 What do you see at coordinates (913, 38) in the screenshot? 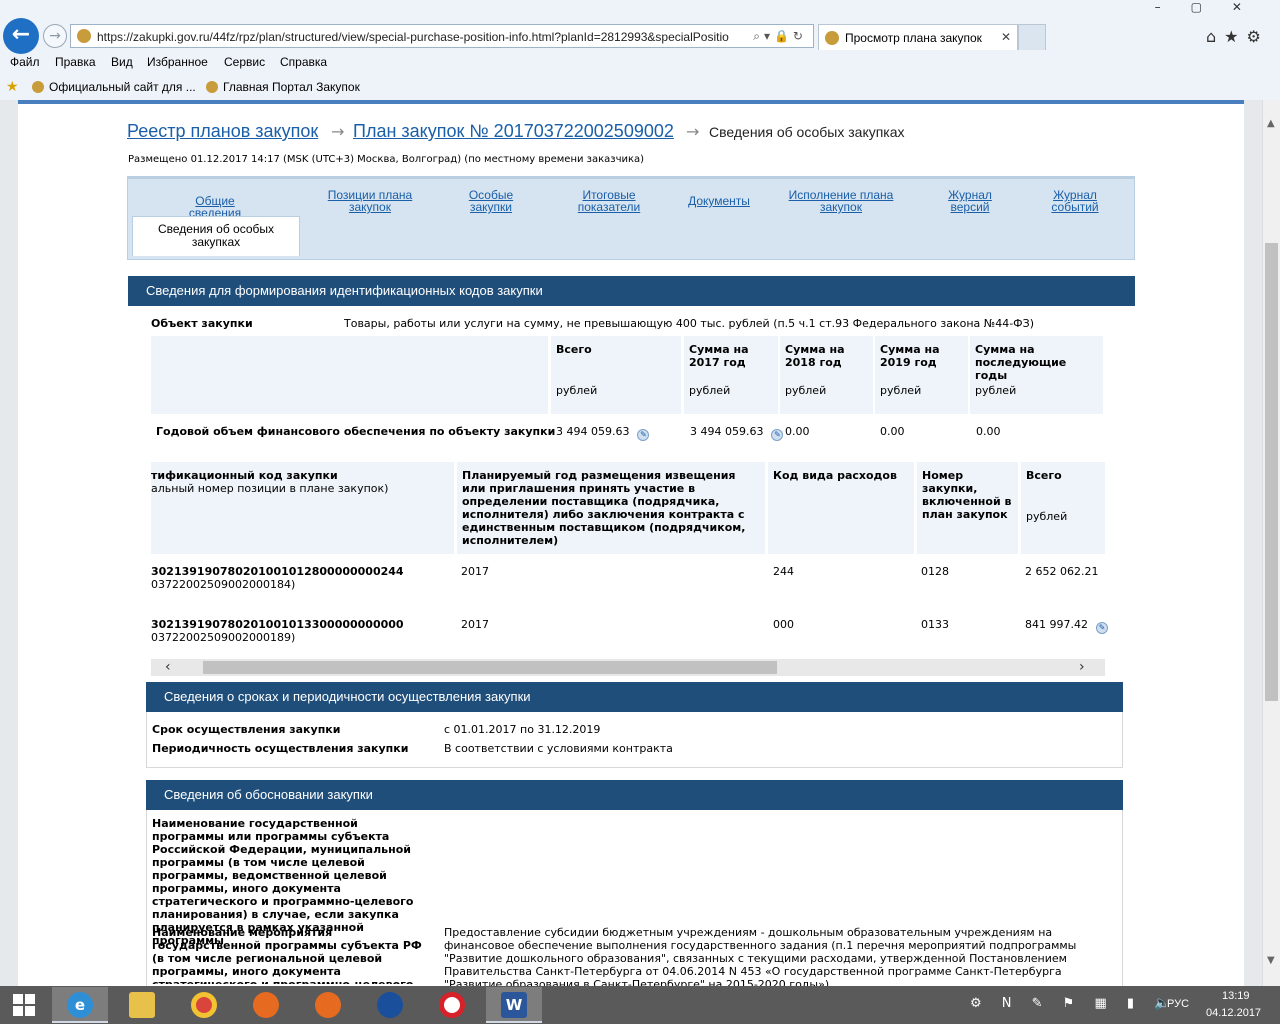
I see `tab-title: Просмотр плана закупок` at bounding box center [913, 38].